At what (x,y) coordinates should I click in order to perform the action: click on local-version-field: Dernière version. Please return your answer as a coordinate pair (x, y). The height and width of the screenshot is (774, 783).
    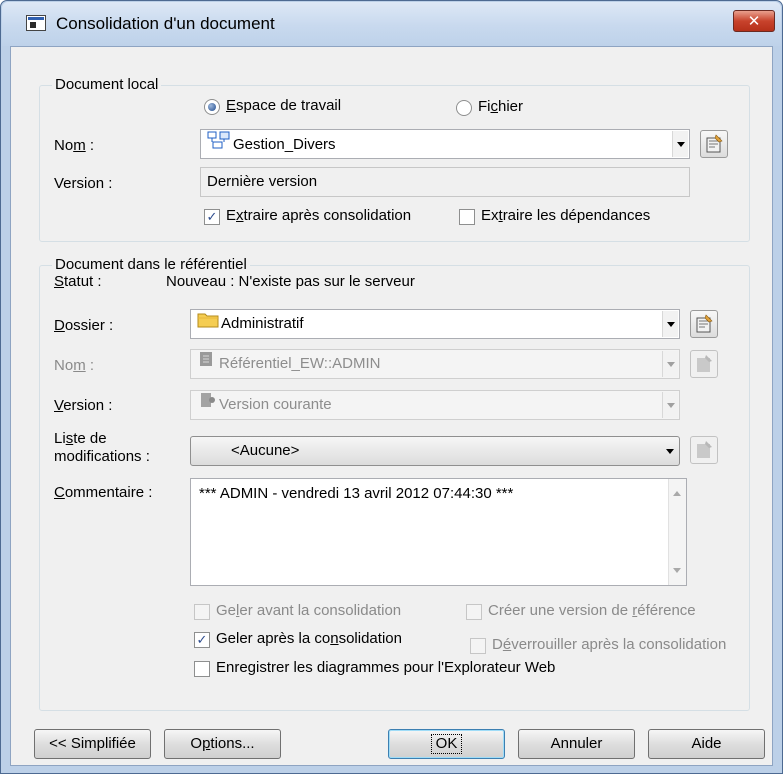
    Looking at the image, I should click on (445, 182).